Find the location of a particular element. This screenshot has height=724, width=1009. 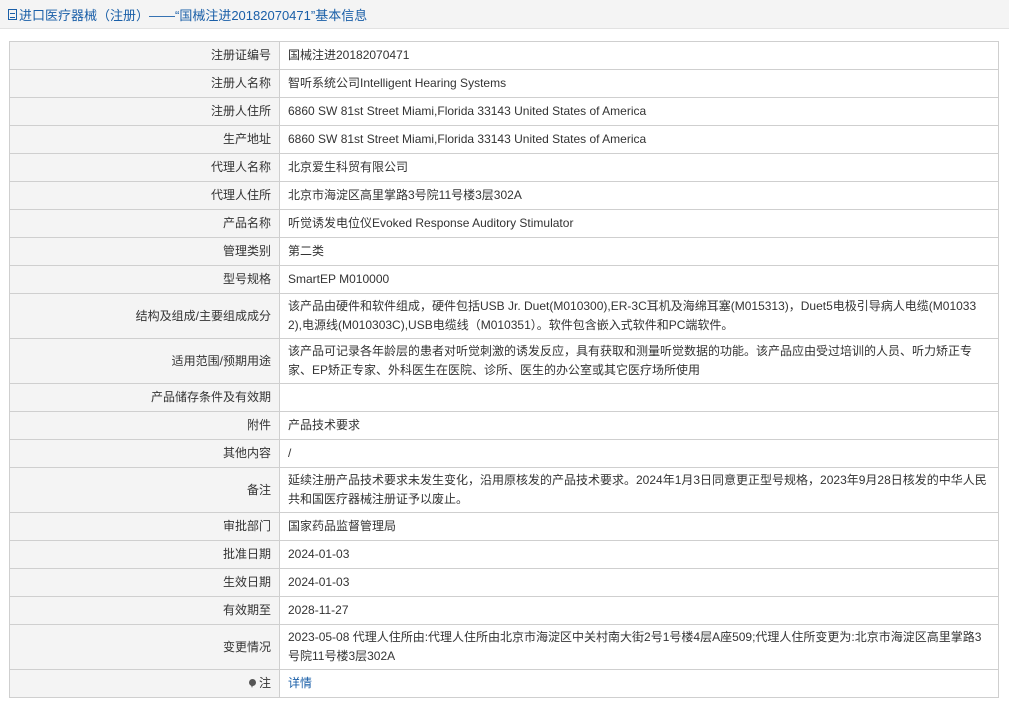

table-row: 附件 产品技术要求 is located at coordinates (504, 425).